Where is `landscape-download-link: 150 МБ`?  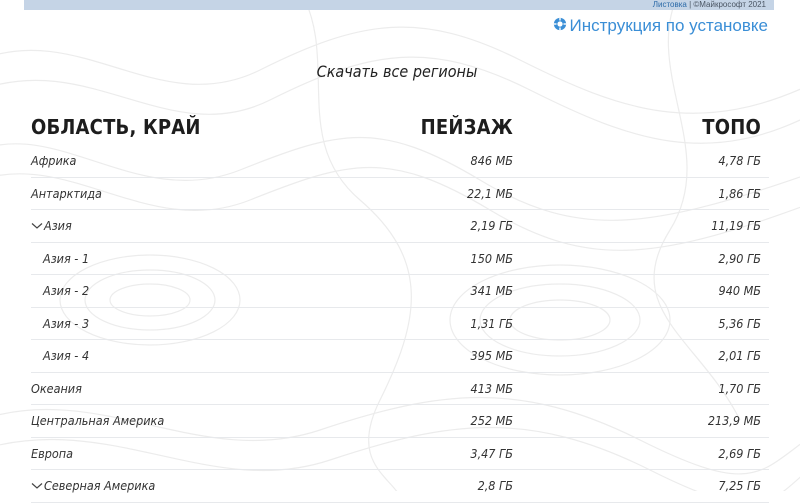 landscape-download-link: 150 МБ is located at coordinates (492, 258).